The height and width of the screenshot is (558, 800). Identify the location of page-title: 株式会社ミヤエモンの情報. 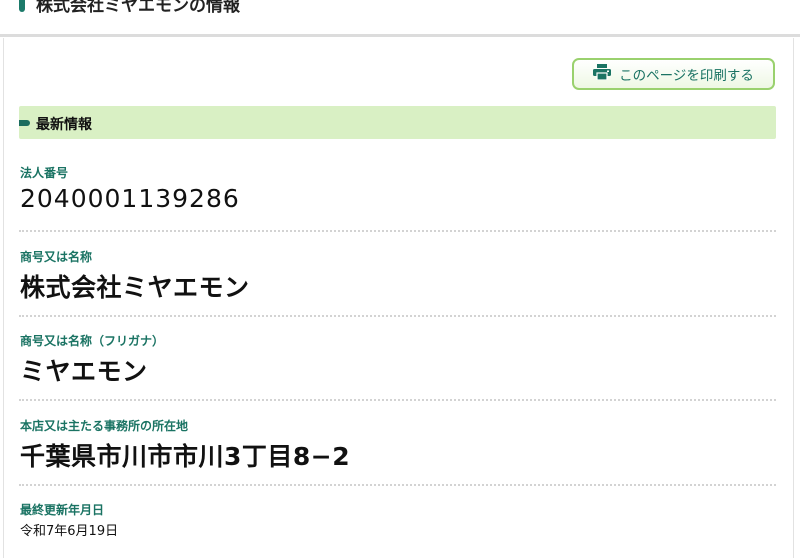
(138, 8).